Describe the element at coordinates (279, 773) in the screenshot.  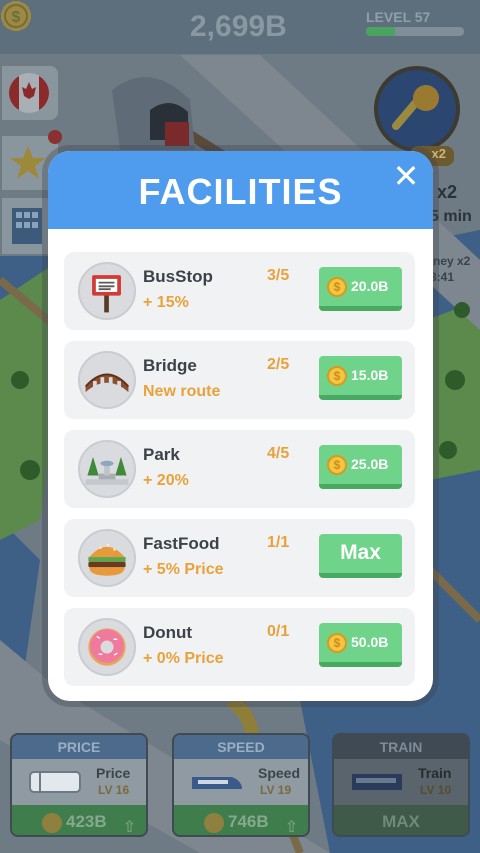
I see `panel-name: Speed` at that location.